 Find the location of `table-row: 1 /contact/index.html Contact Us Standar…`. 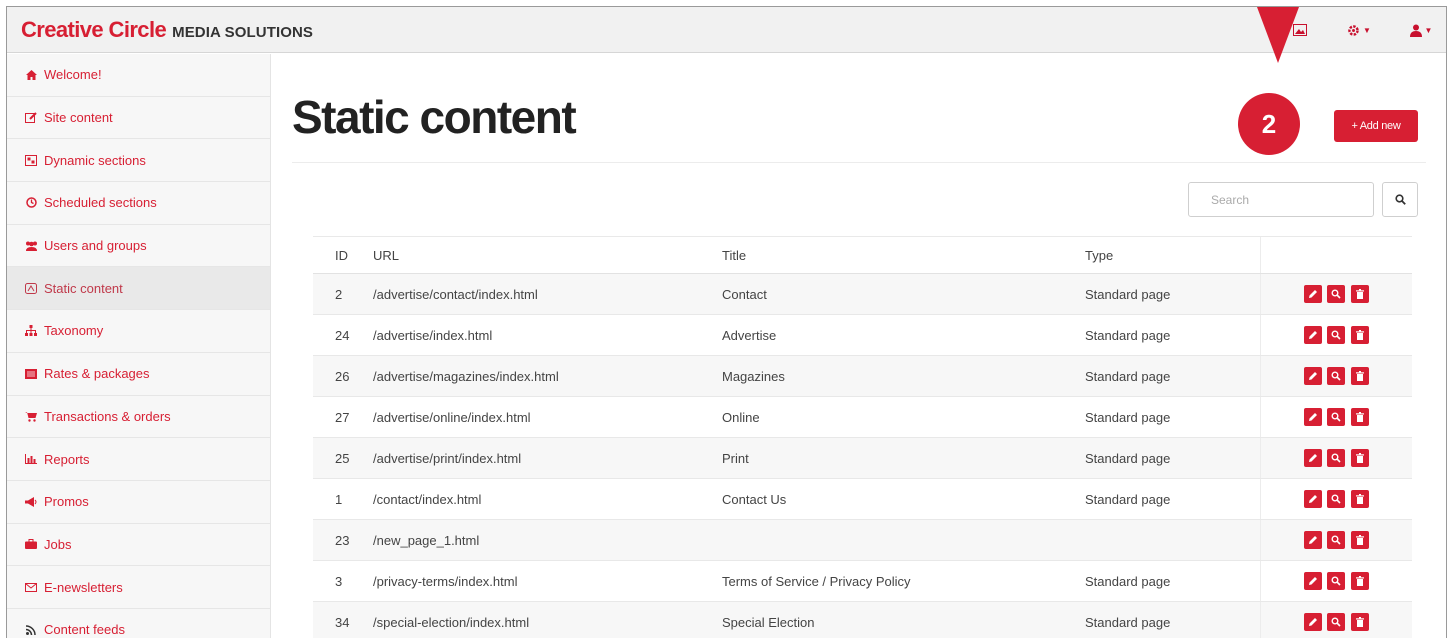

table-row: 1 /contact/index.html Contact Us Standar… is located at coordinates (862, 499).